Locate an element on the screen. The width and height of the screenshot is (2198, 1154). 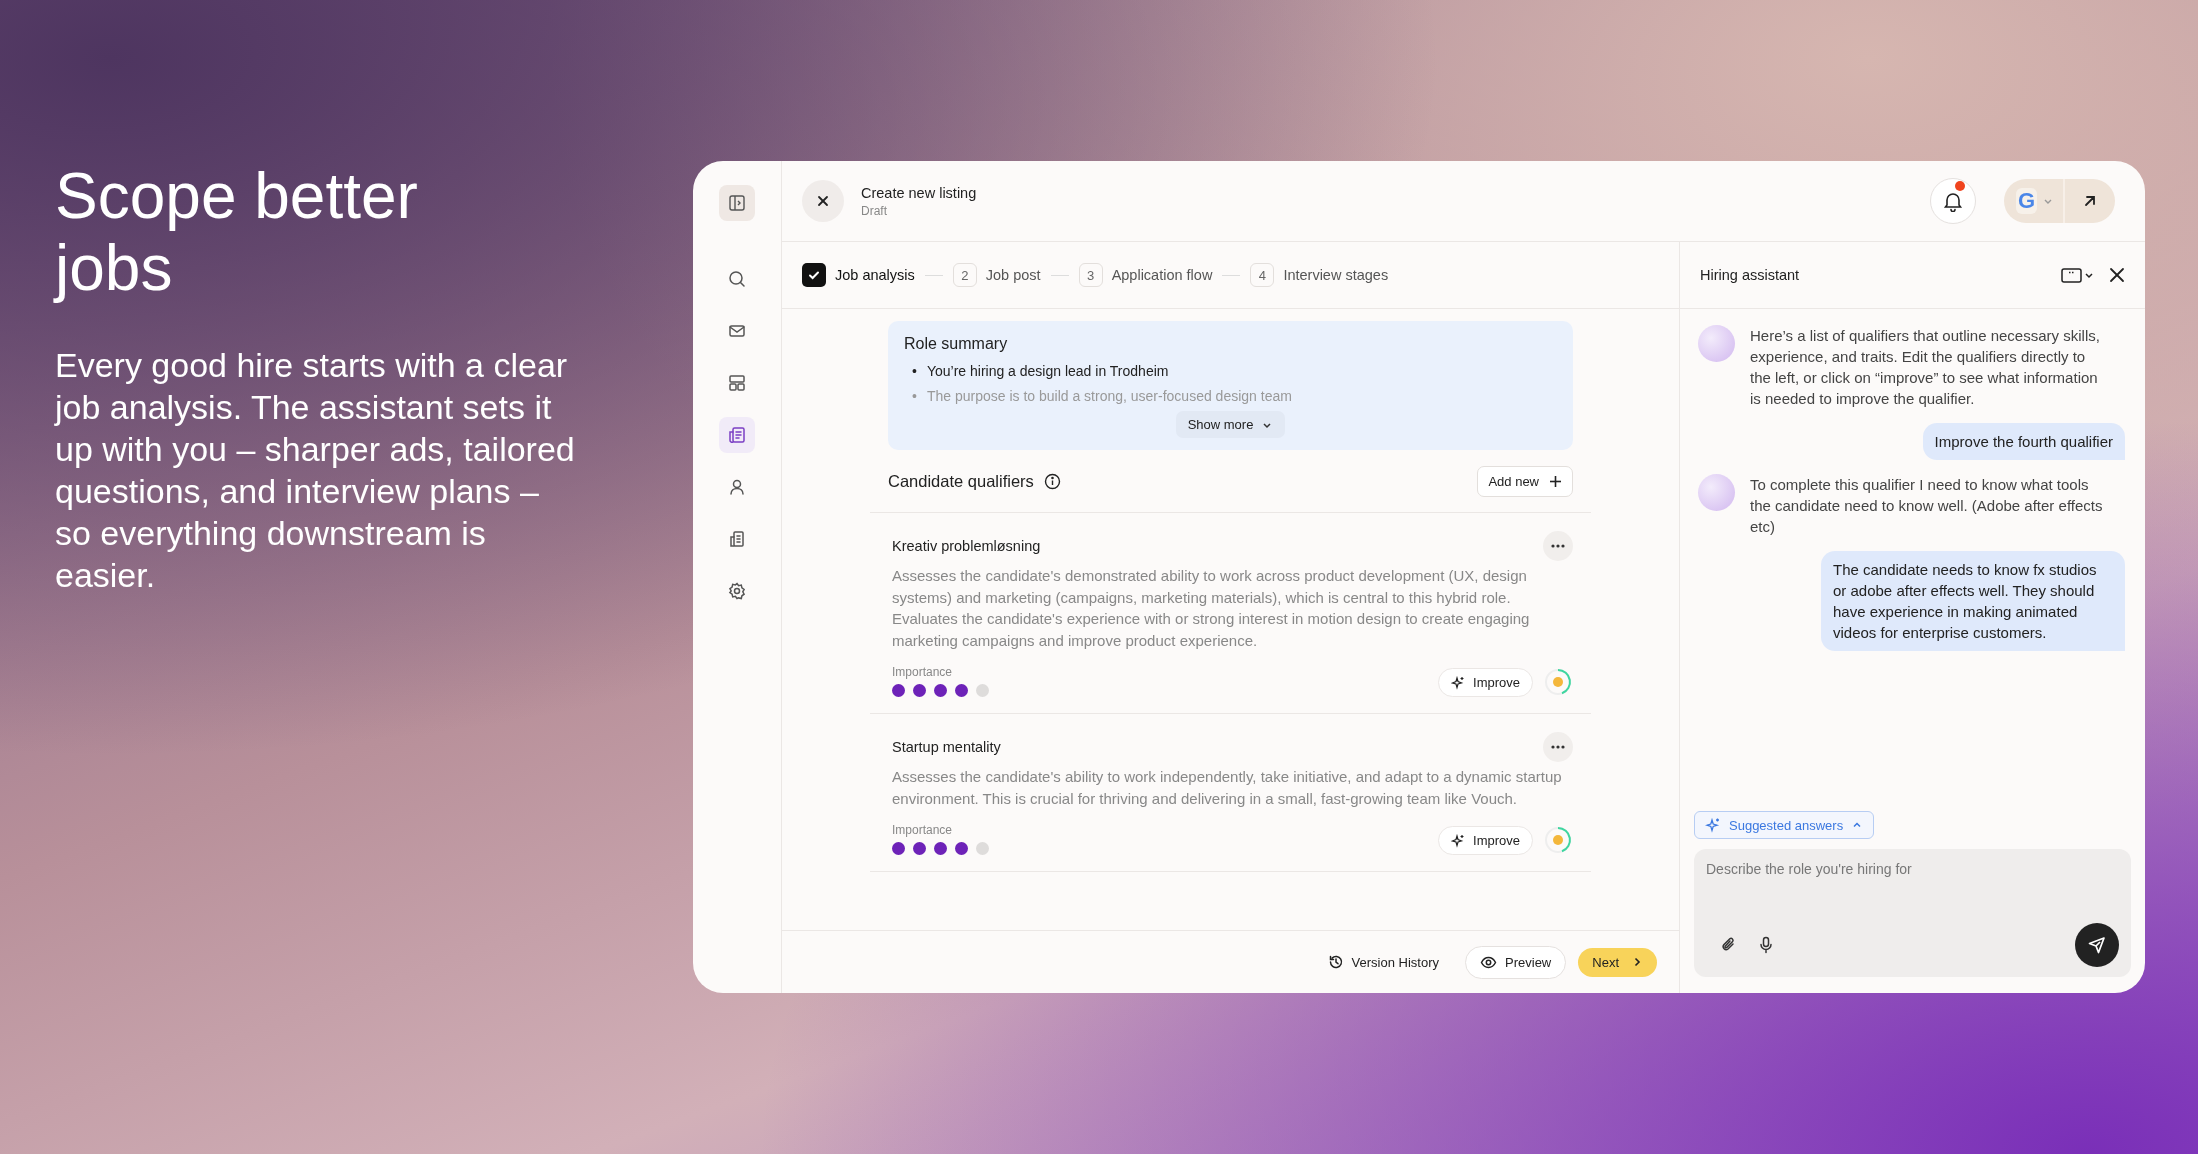
listing-title: Create new listing is located at coordinates (919, 192).